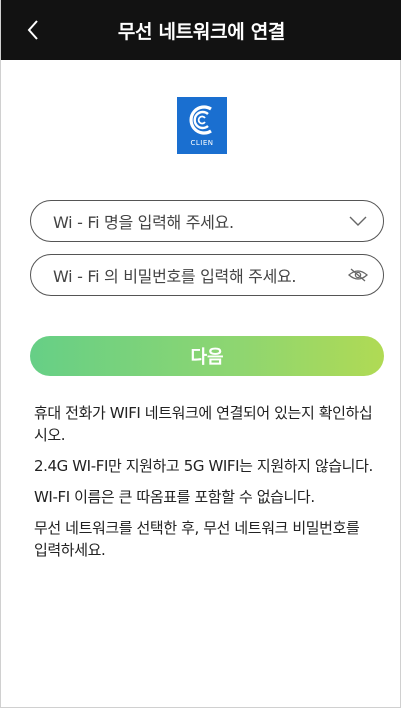  I want to click on wifi-list-dropdown, so click(358, 221).